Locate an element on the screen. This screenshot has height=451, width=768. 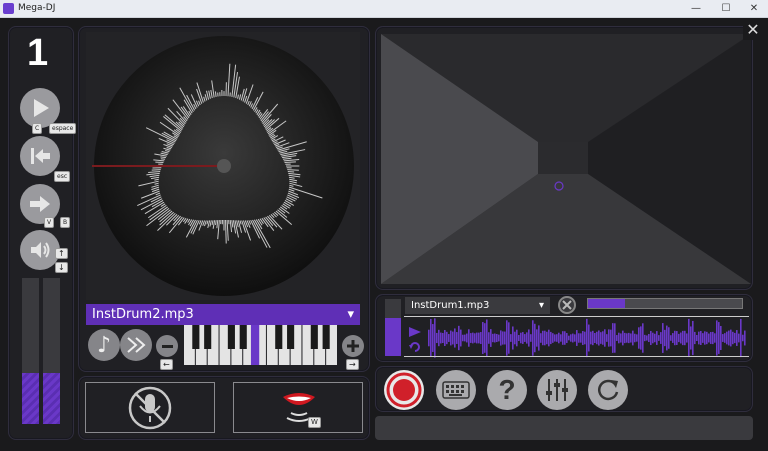
back-to-start-button is located at coordinates (40, 156).